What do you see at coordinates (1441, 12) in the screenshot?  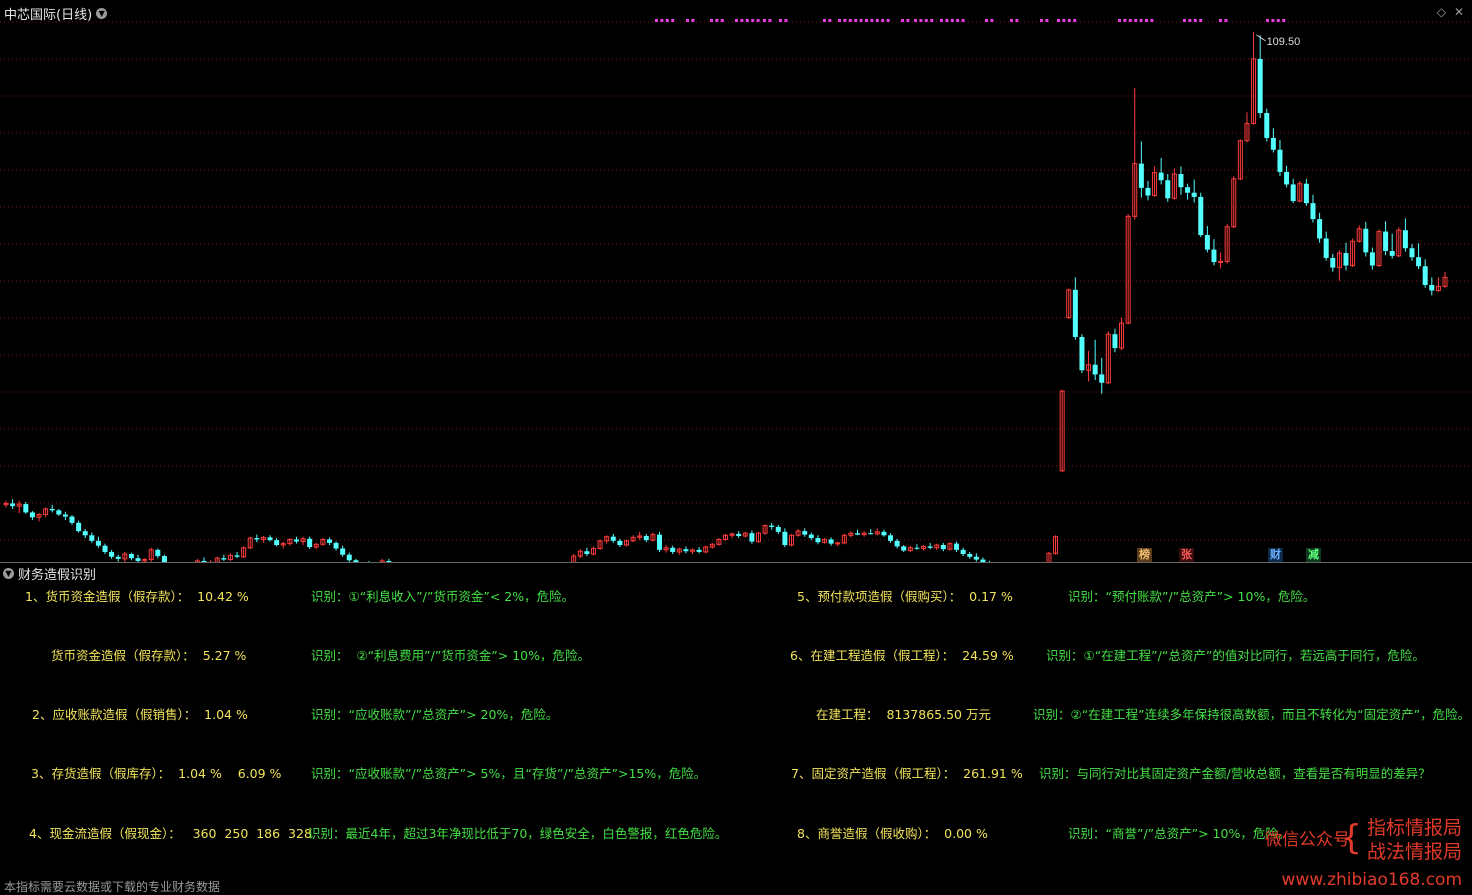 I see `diamond-icon: ◇` at bounding box center [1441, 12].